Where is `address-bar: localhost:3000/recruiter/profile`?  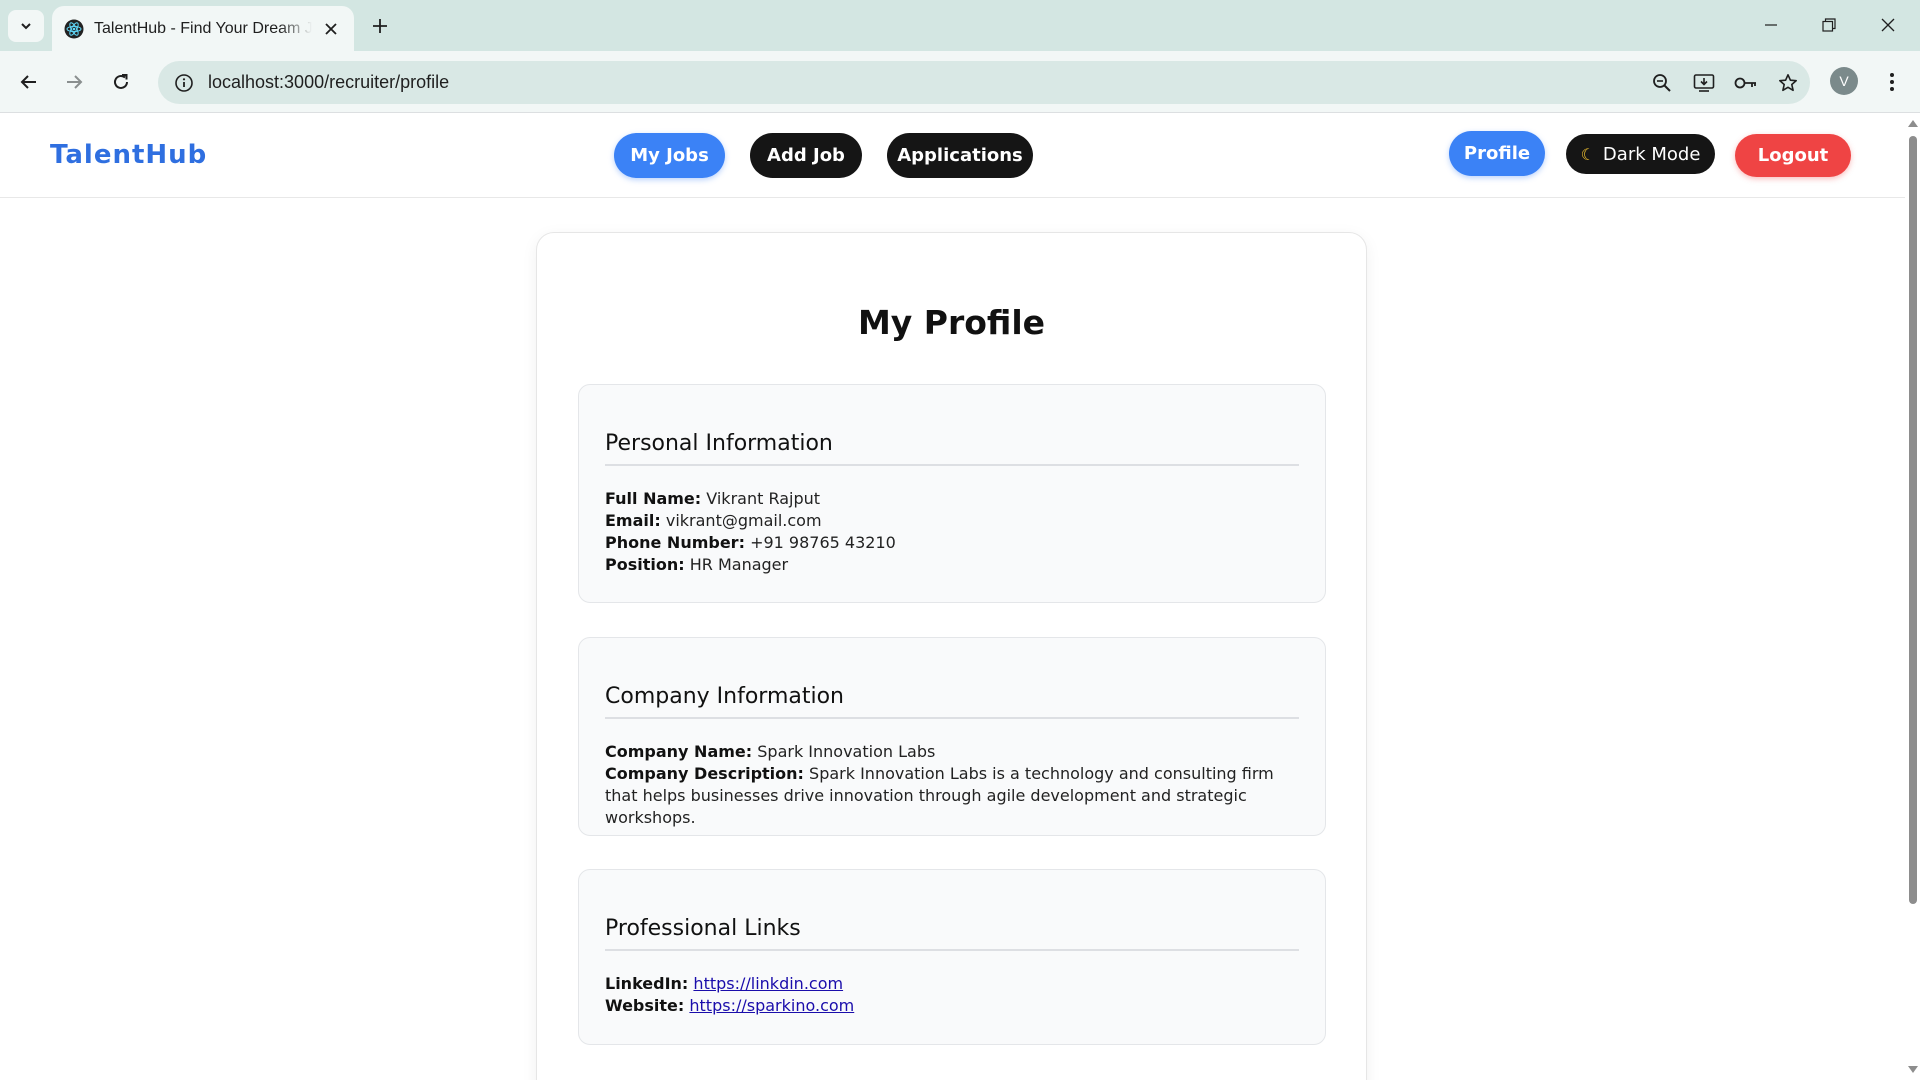
address-bar: localhost:3000/recruiter/profile is located at coordinates (984, 82).